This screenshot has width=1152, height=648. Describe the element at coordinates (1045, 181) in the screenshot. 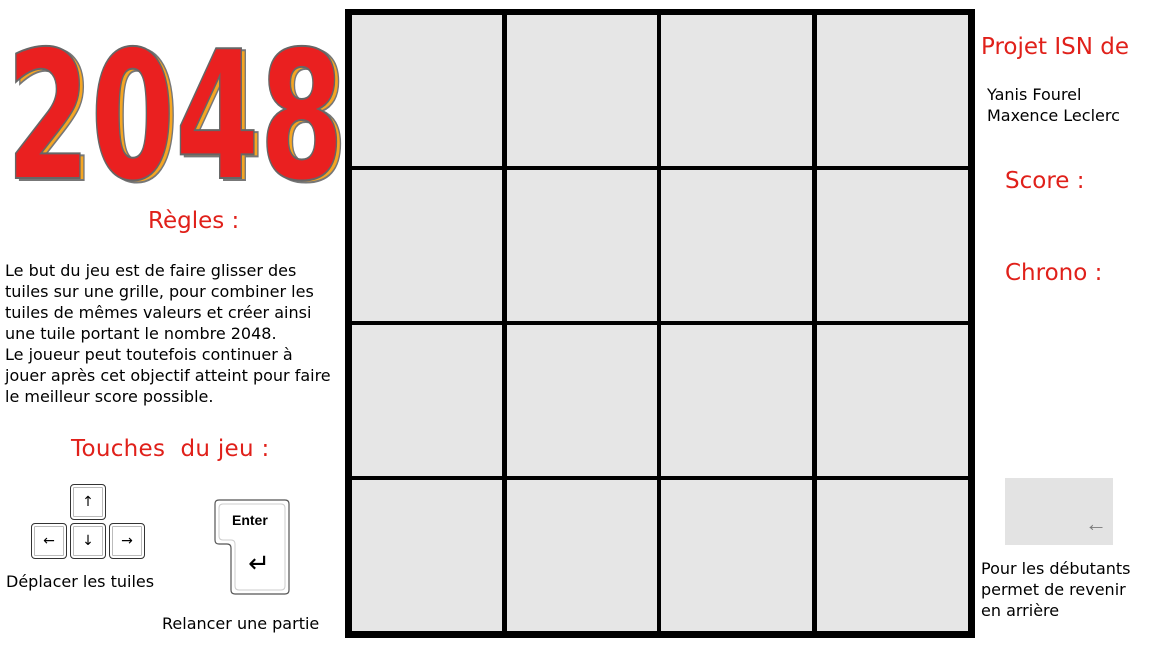

I see `score-label: Score :` at that location.